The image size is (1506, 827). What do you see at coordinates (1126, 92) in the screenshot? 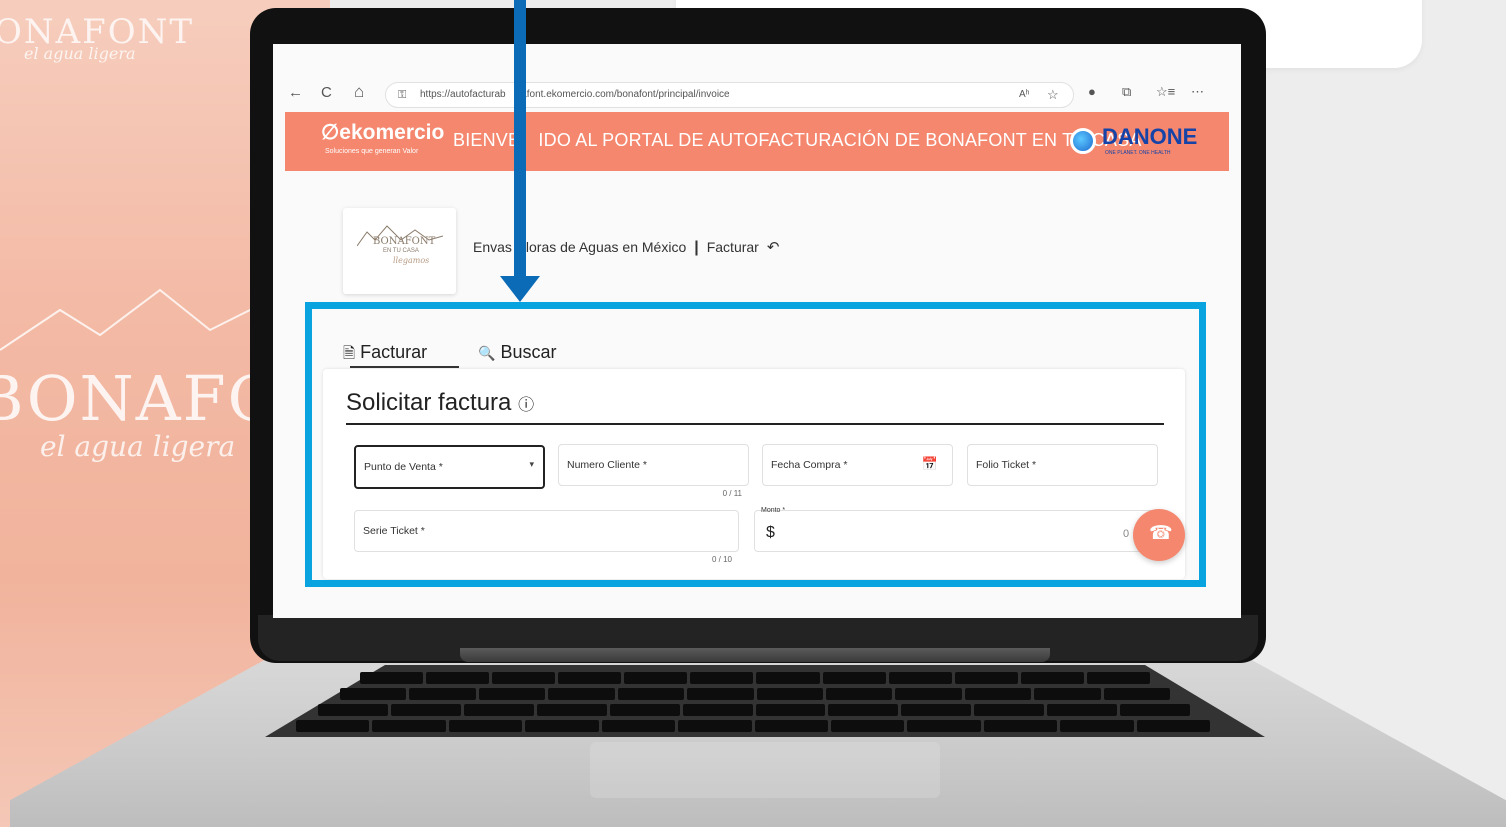
I see `collections-icon: ⧉` at bounding box center [1126, 92].